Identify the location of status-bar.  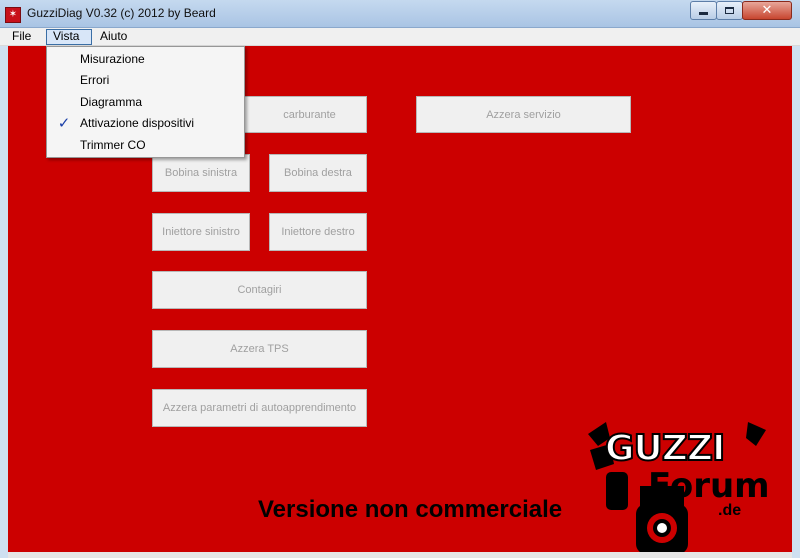
(400, 555).